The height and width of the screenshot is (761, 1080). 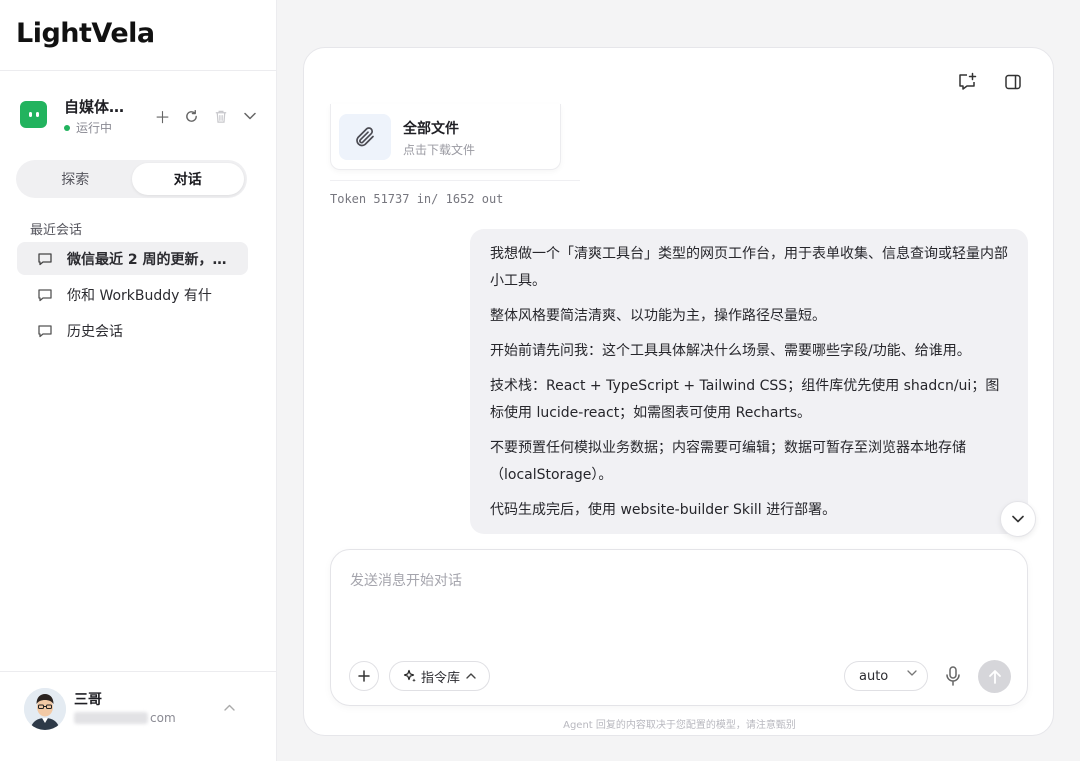 I want to click on file-download-card: 全部文件 点击下载文件, so click(x=445, y=137).